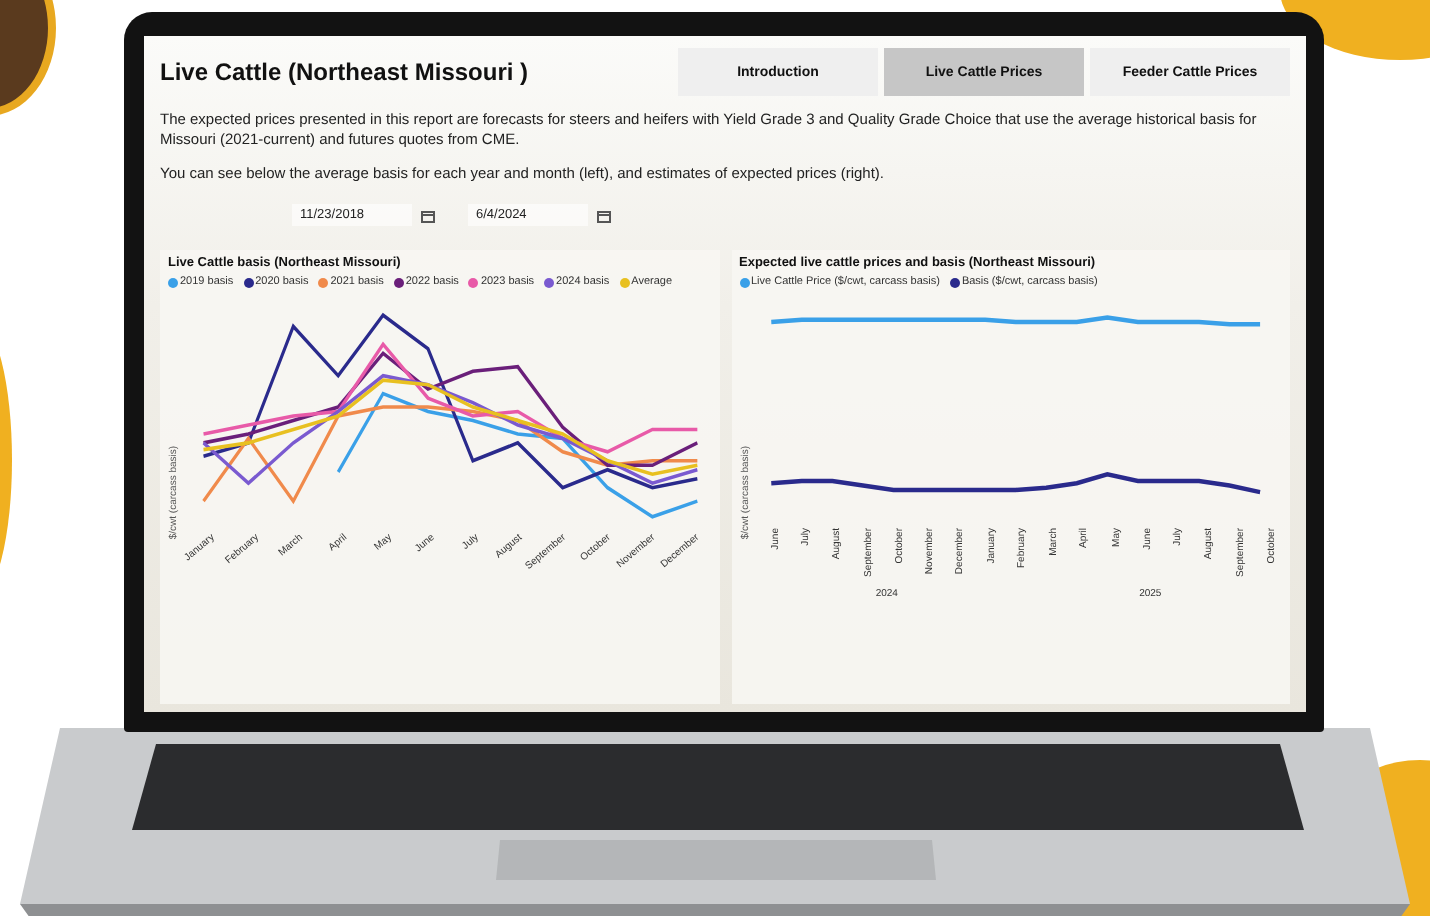 This screenshot has height=916, width=1430. Describe the element at coordinates (344, 72) in the screenshot. I see `report-title: Live Cattle (Northeast Missouri )` at that location.